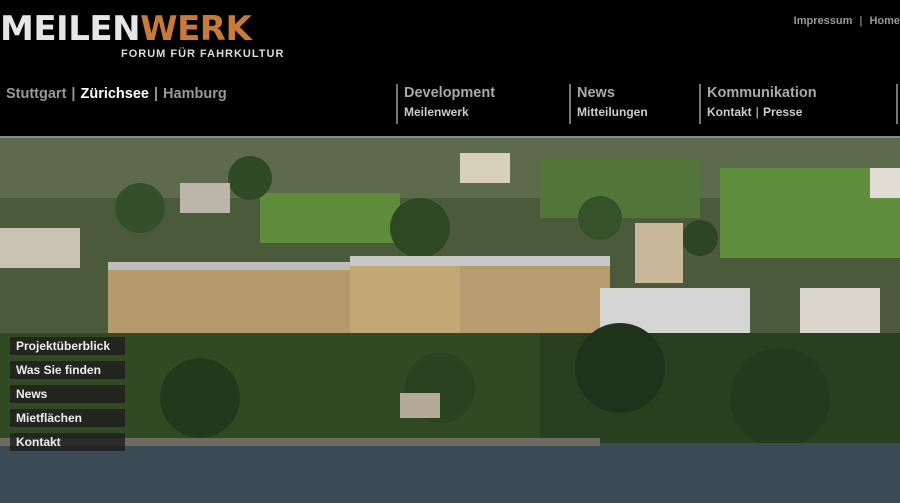 The height and width of the screenshot is (503, 900). Describe the element at coordinates (612, 93) in the screenshot. I see `nav-news-title: News` at that location.